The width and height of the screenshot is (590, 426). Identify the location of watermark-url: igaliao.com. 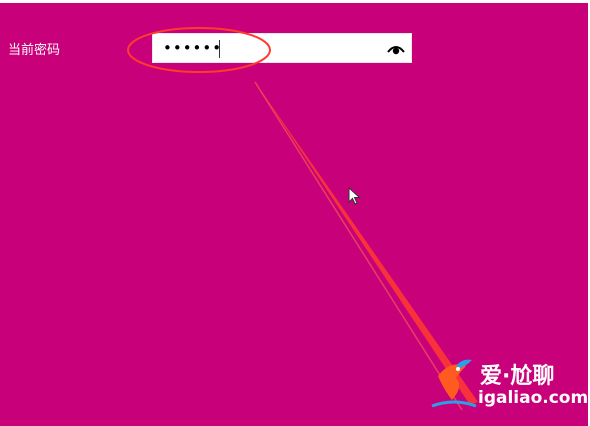
(533, 398).